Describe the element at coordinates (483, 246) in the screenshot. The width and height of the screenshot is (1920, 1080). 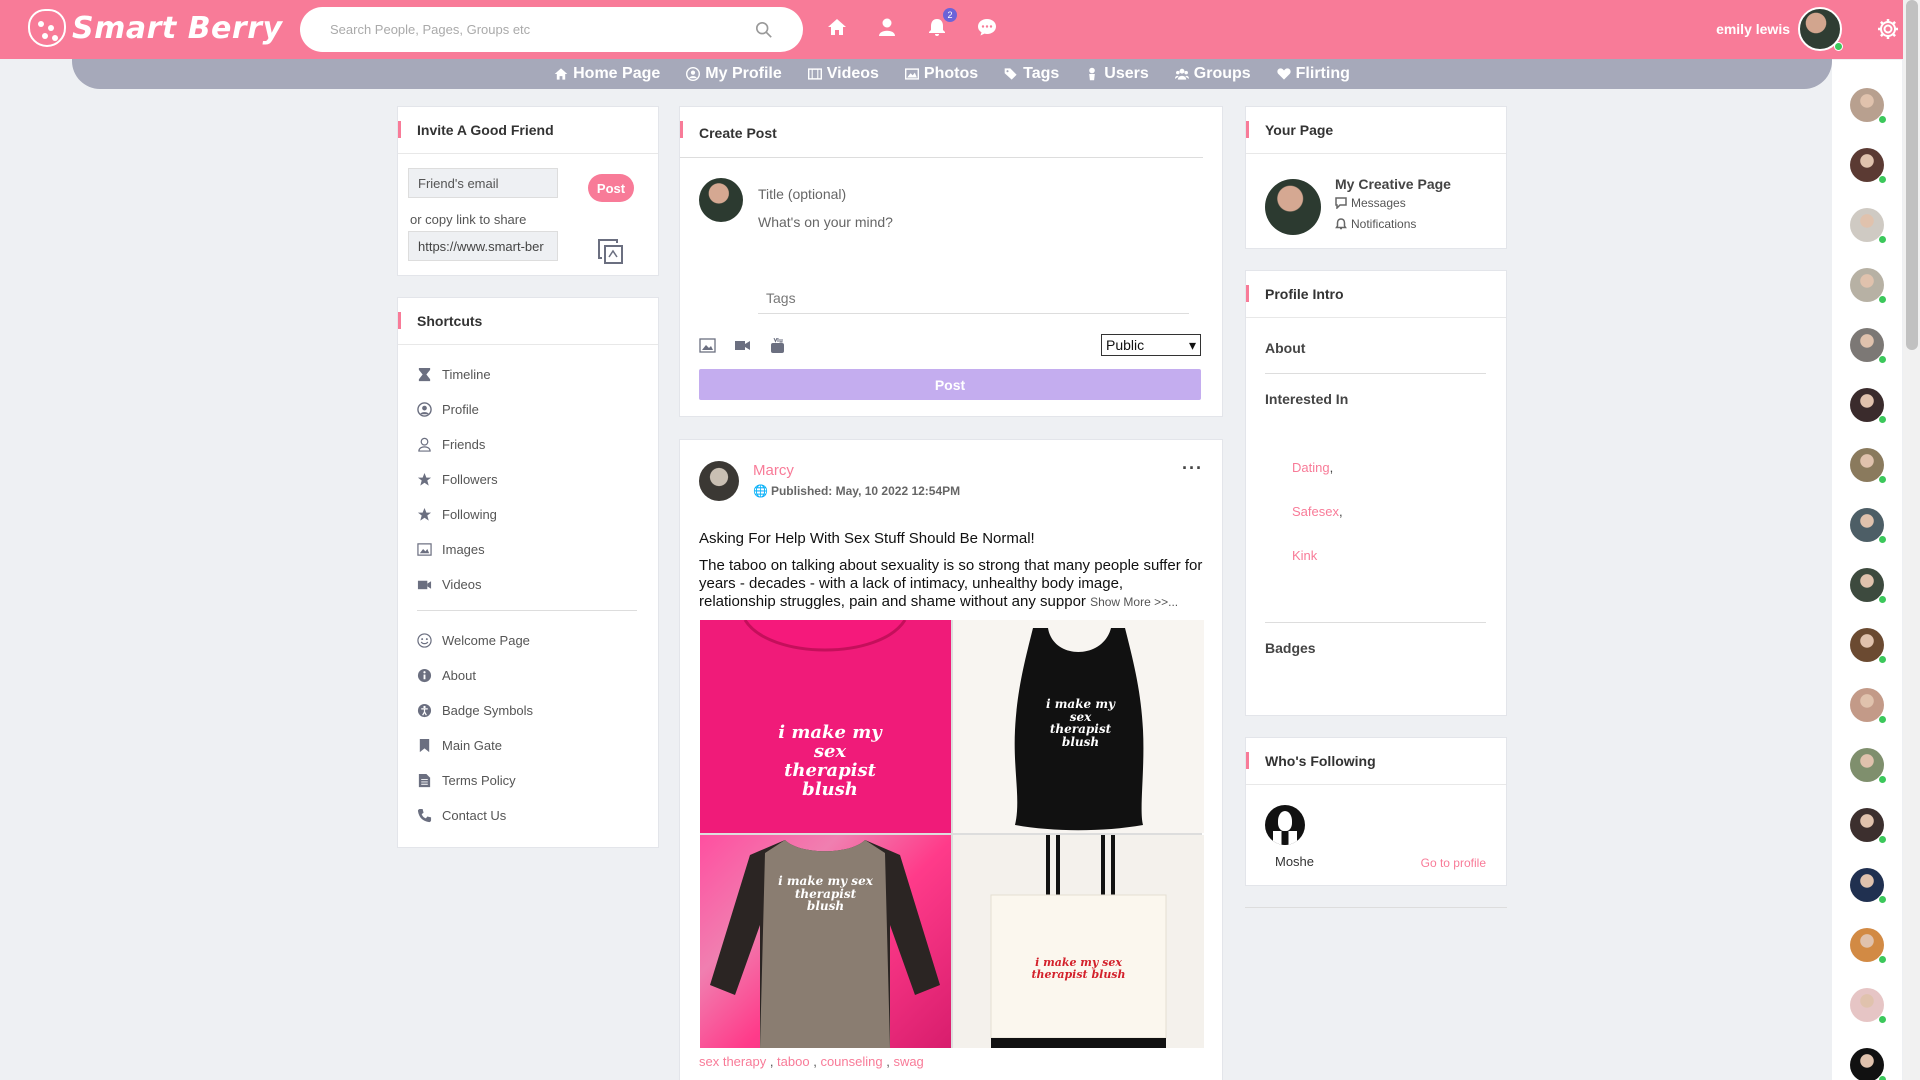
I see `share-link-field: https://www.smart-ber` at that location.